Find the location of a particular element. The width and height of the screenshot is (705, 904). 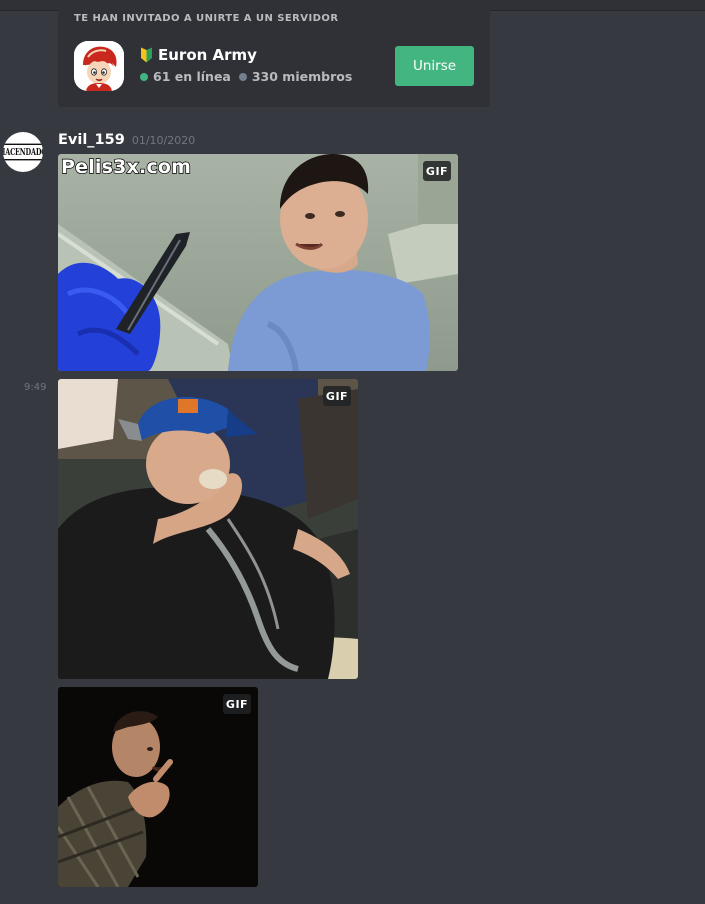

online-status-dot is located at coordinates (144, 76).